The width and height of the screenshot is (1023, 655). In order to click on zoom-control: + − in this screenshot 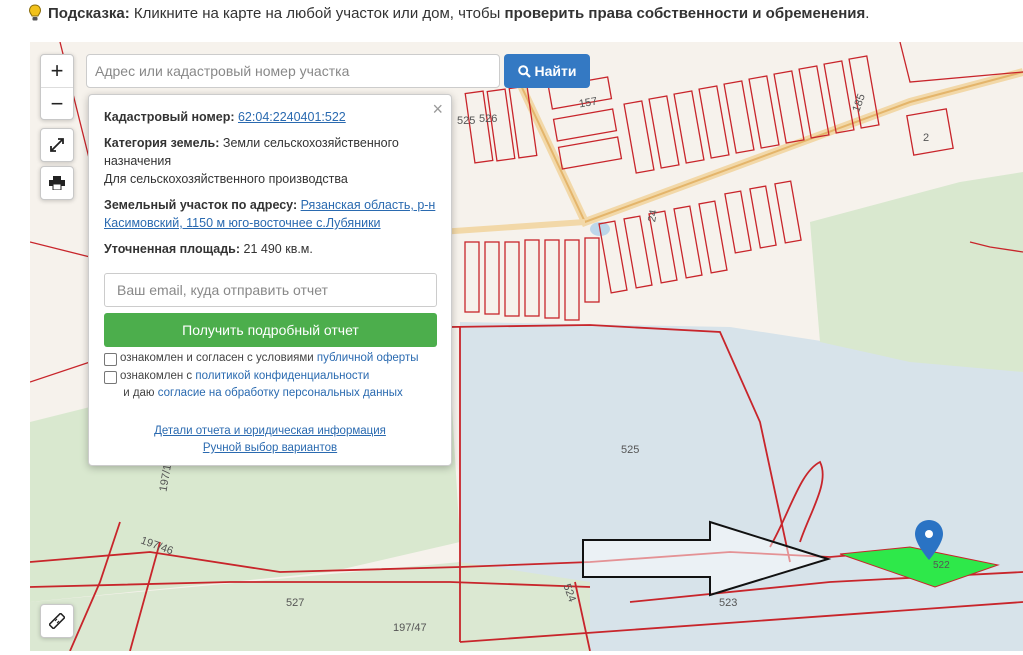, I will do `click(57, 87)`.